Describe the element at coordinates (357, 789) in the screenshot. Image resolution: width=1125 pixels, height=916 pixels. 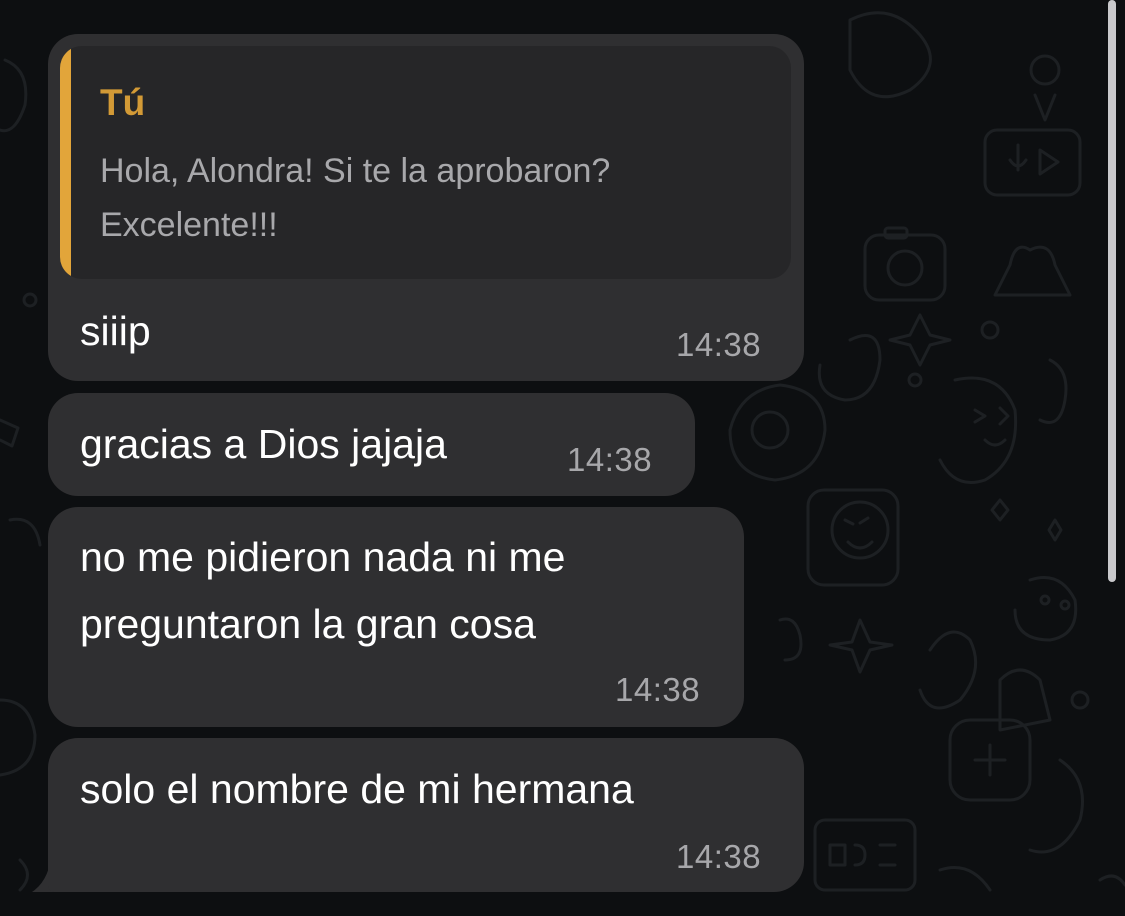
I see `message-text: solo el nombre de mi hermana` at that location.